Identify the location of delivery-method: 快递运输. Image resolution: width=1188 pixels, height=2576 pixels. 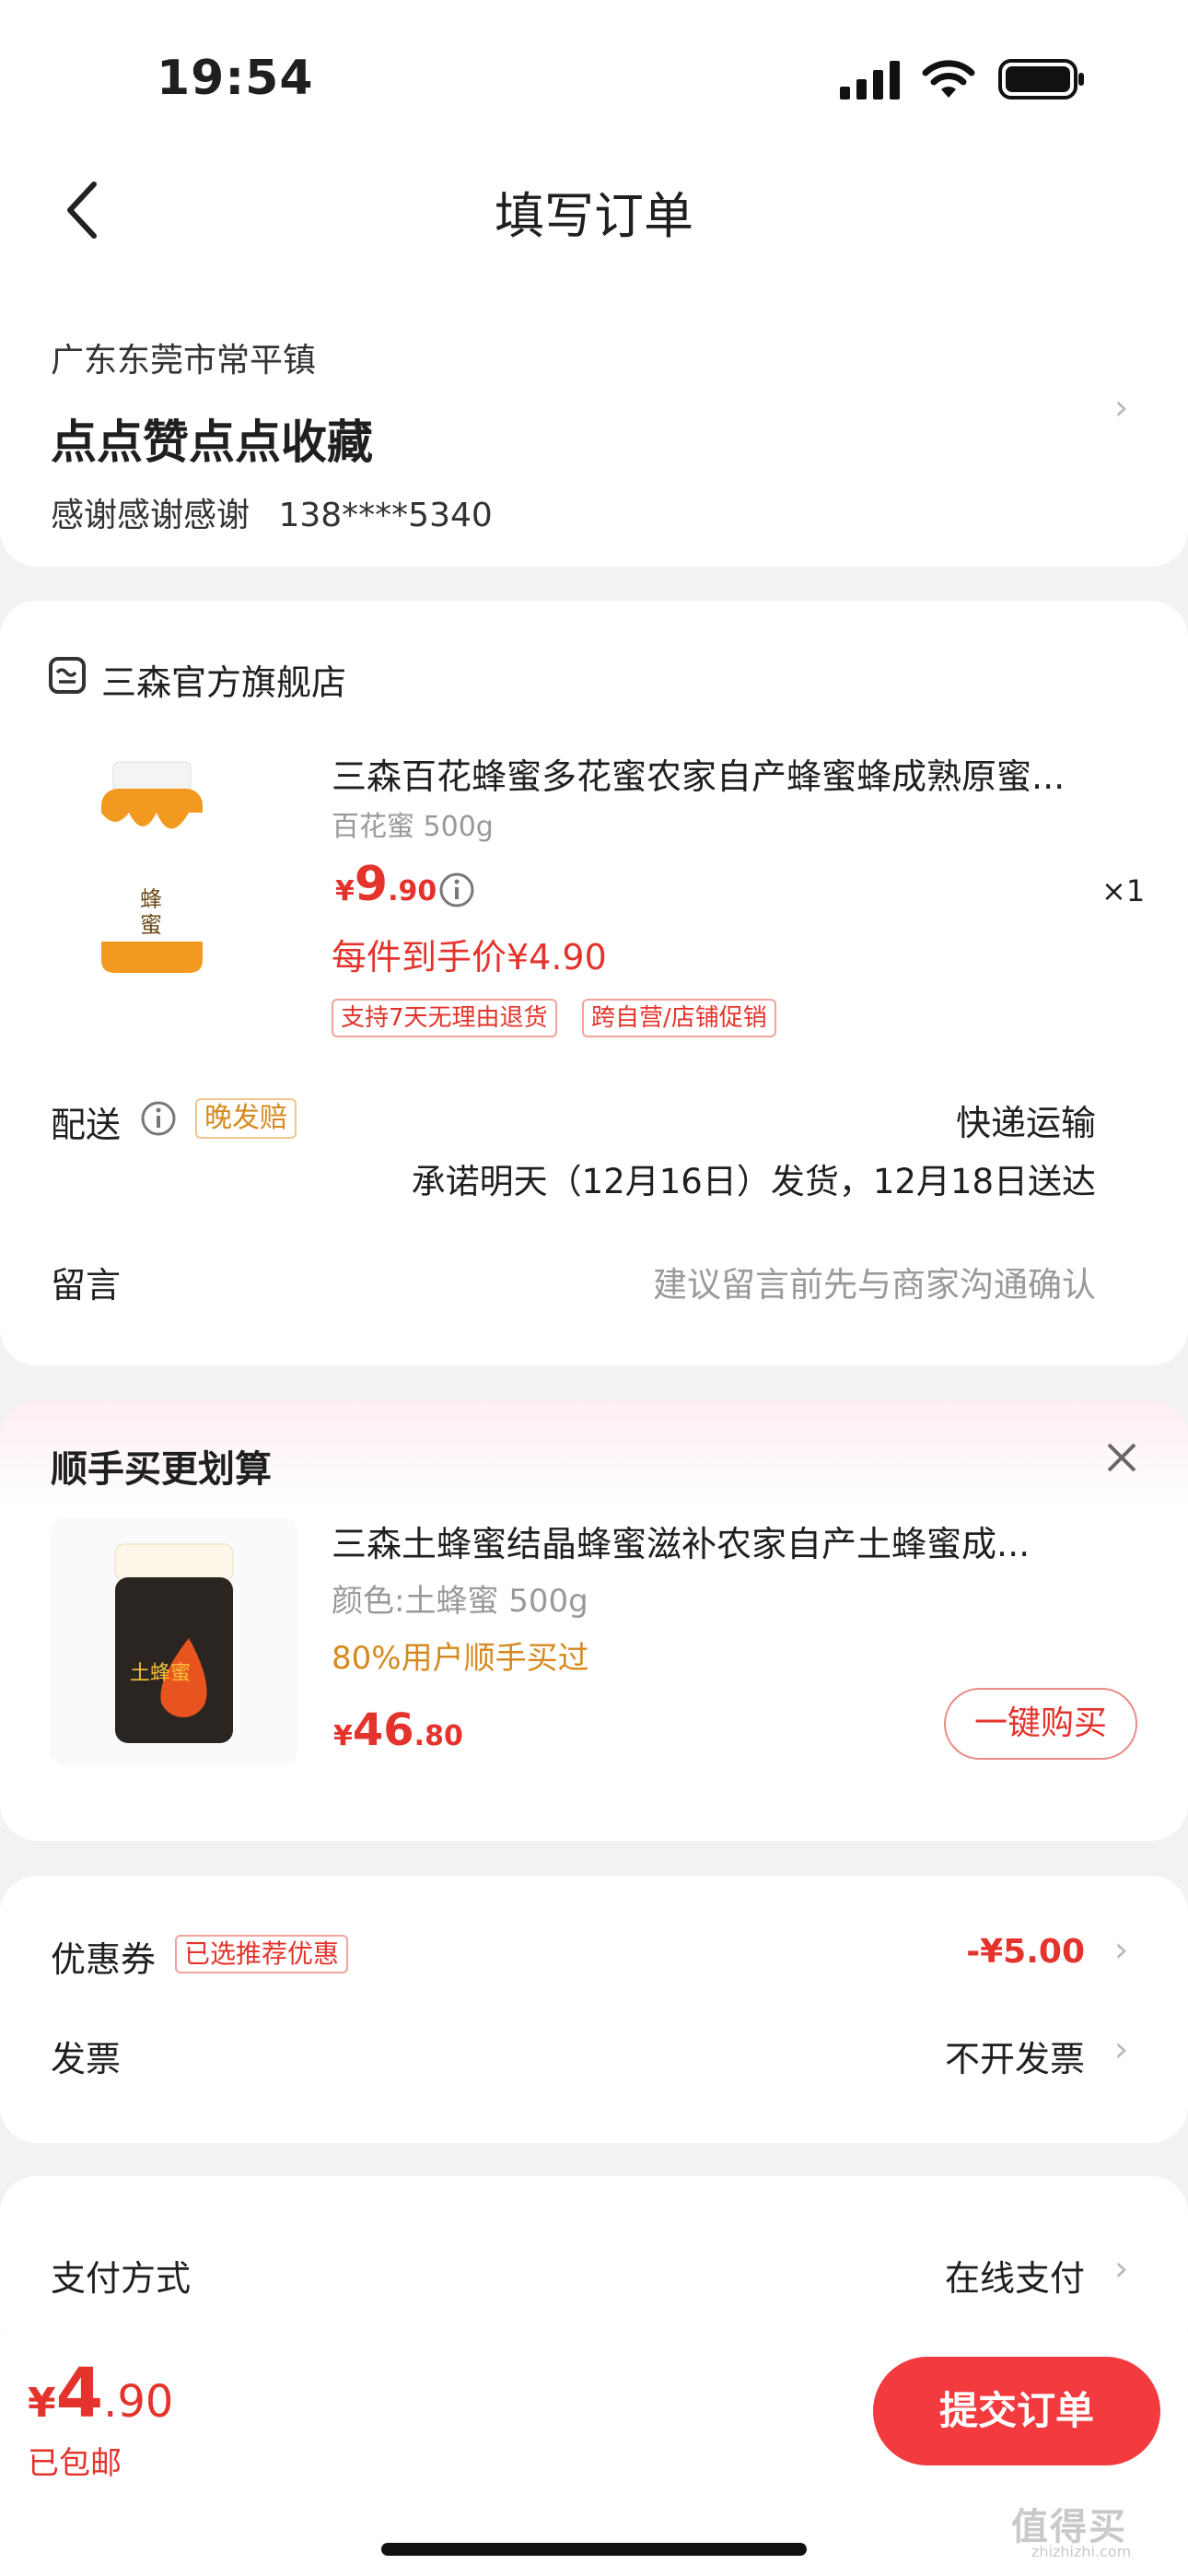
(1026, 1120).